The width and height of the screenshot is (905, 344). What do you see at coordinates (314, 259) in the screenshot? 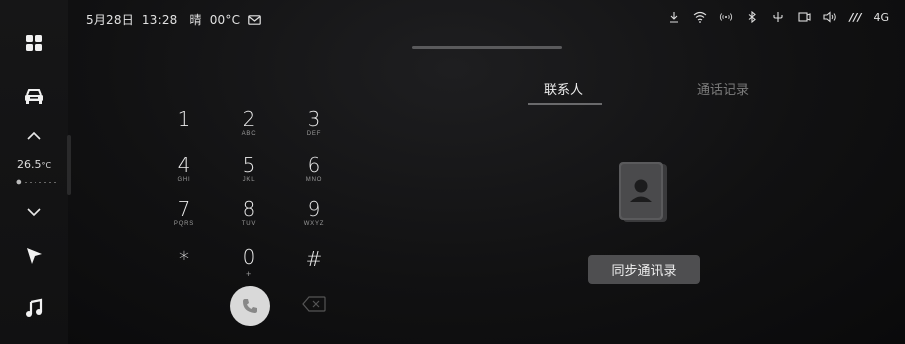
I see `dial-key-number: #` at bounding box center [314, 259].